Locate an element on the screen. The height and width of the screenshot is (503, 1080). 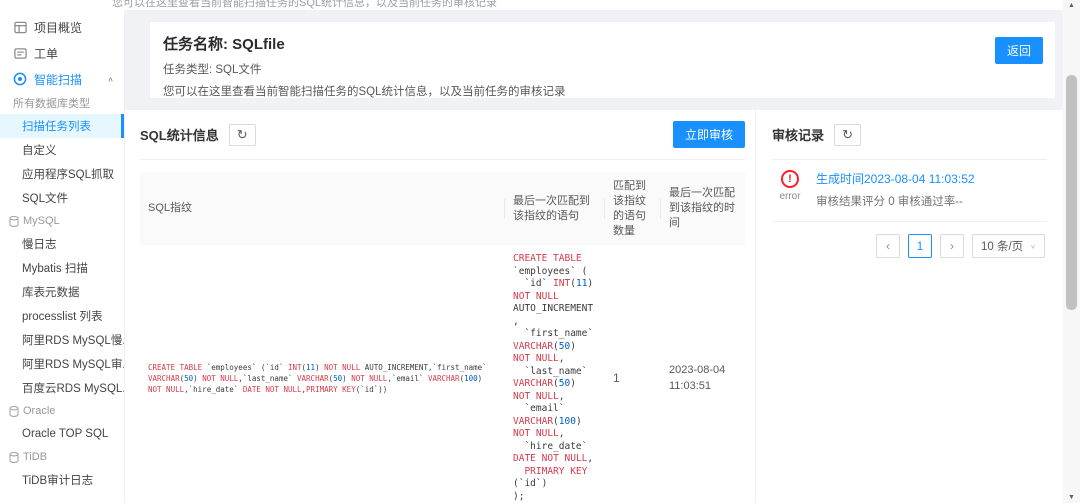
column-header: 最后一次匹配到该指纹的语句 is located at coordinates (555, 208).